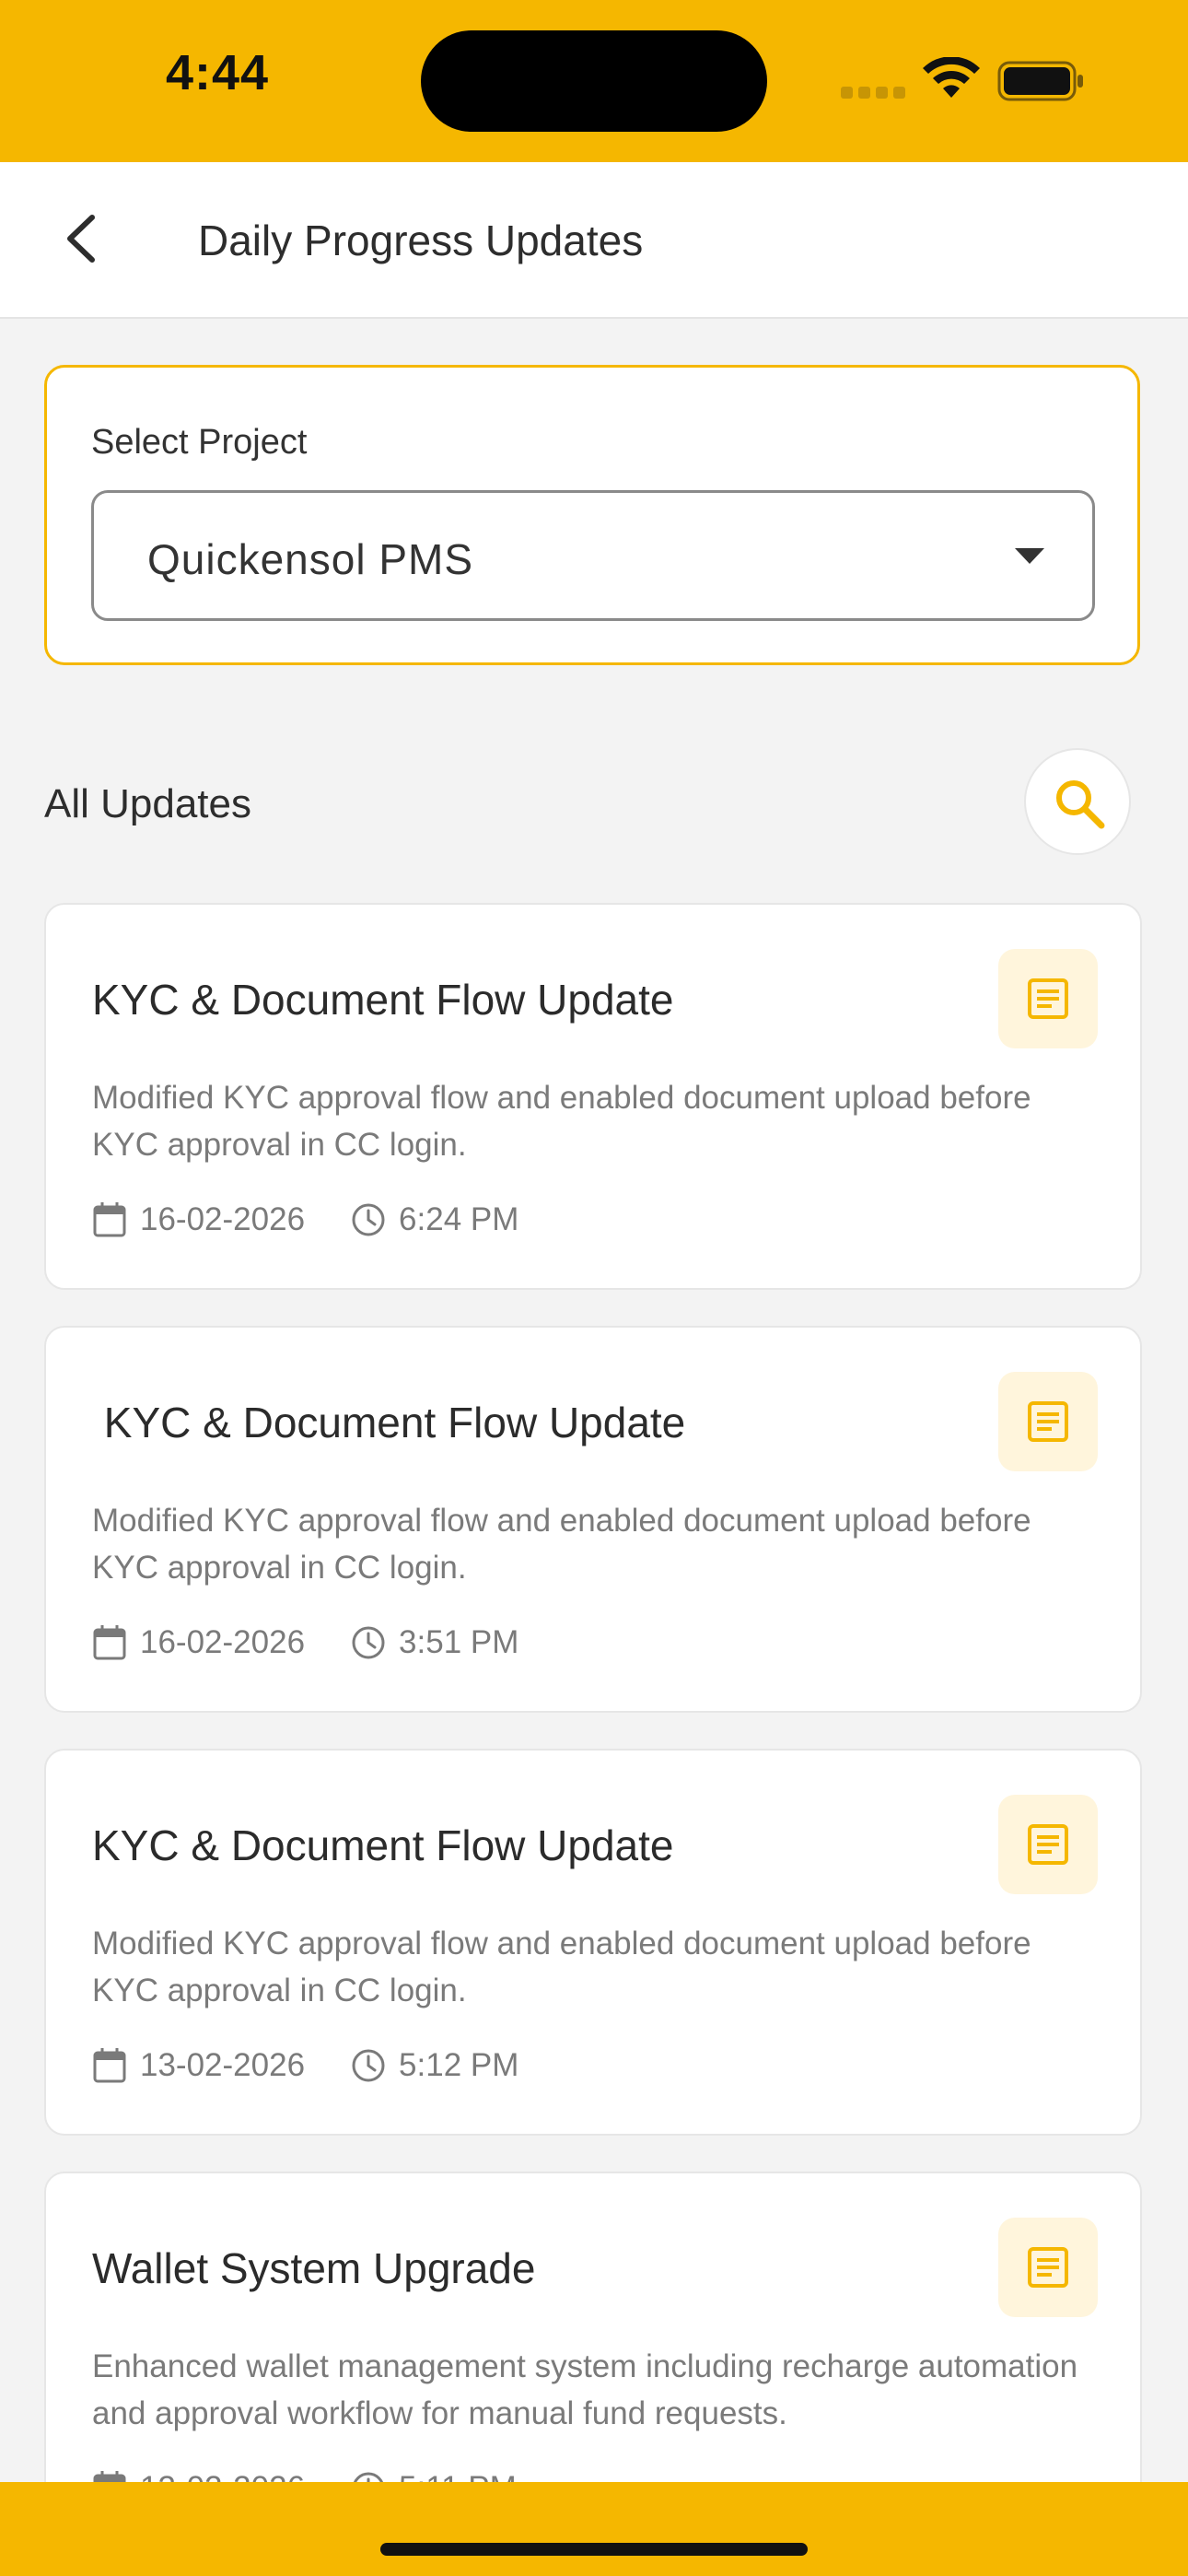  I want to click on update-time: 5:12 PM, so click(459, 2065).